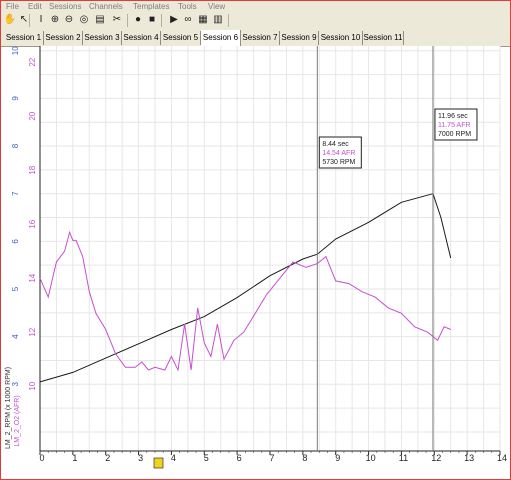 The width and height of the screenshot is (511, 480). What do you see at coordinates (32, 169) in the screenshot?
I see `afr-tick-label: 18` at bounding box center [32, 169].